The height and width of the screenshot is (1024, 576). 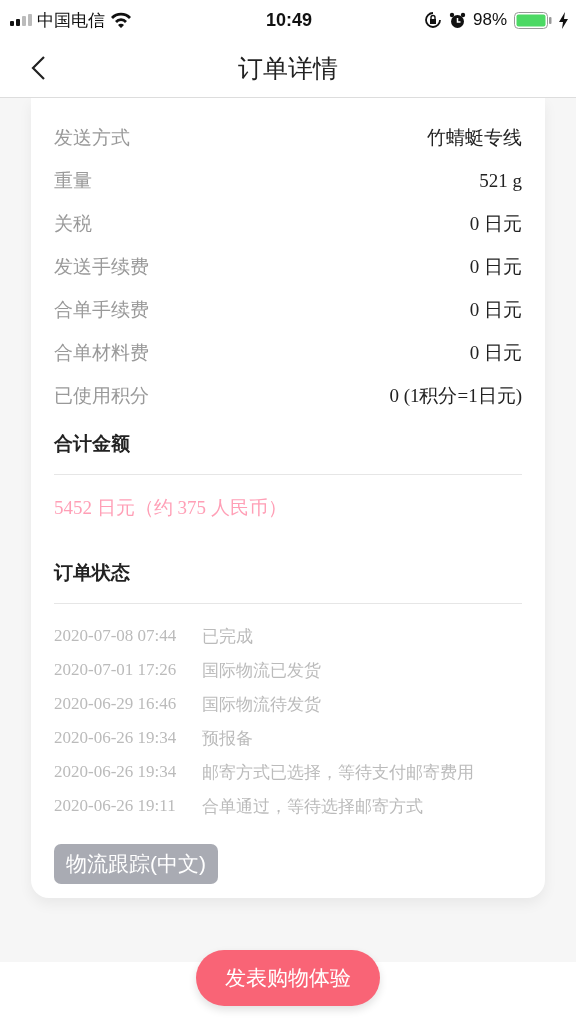 I want to click on status-time: 2020-06-26 19:11, so click(x=115, y=806).